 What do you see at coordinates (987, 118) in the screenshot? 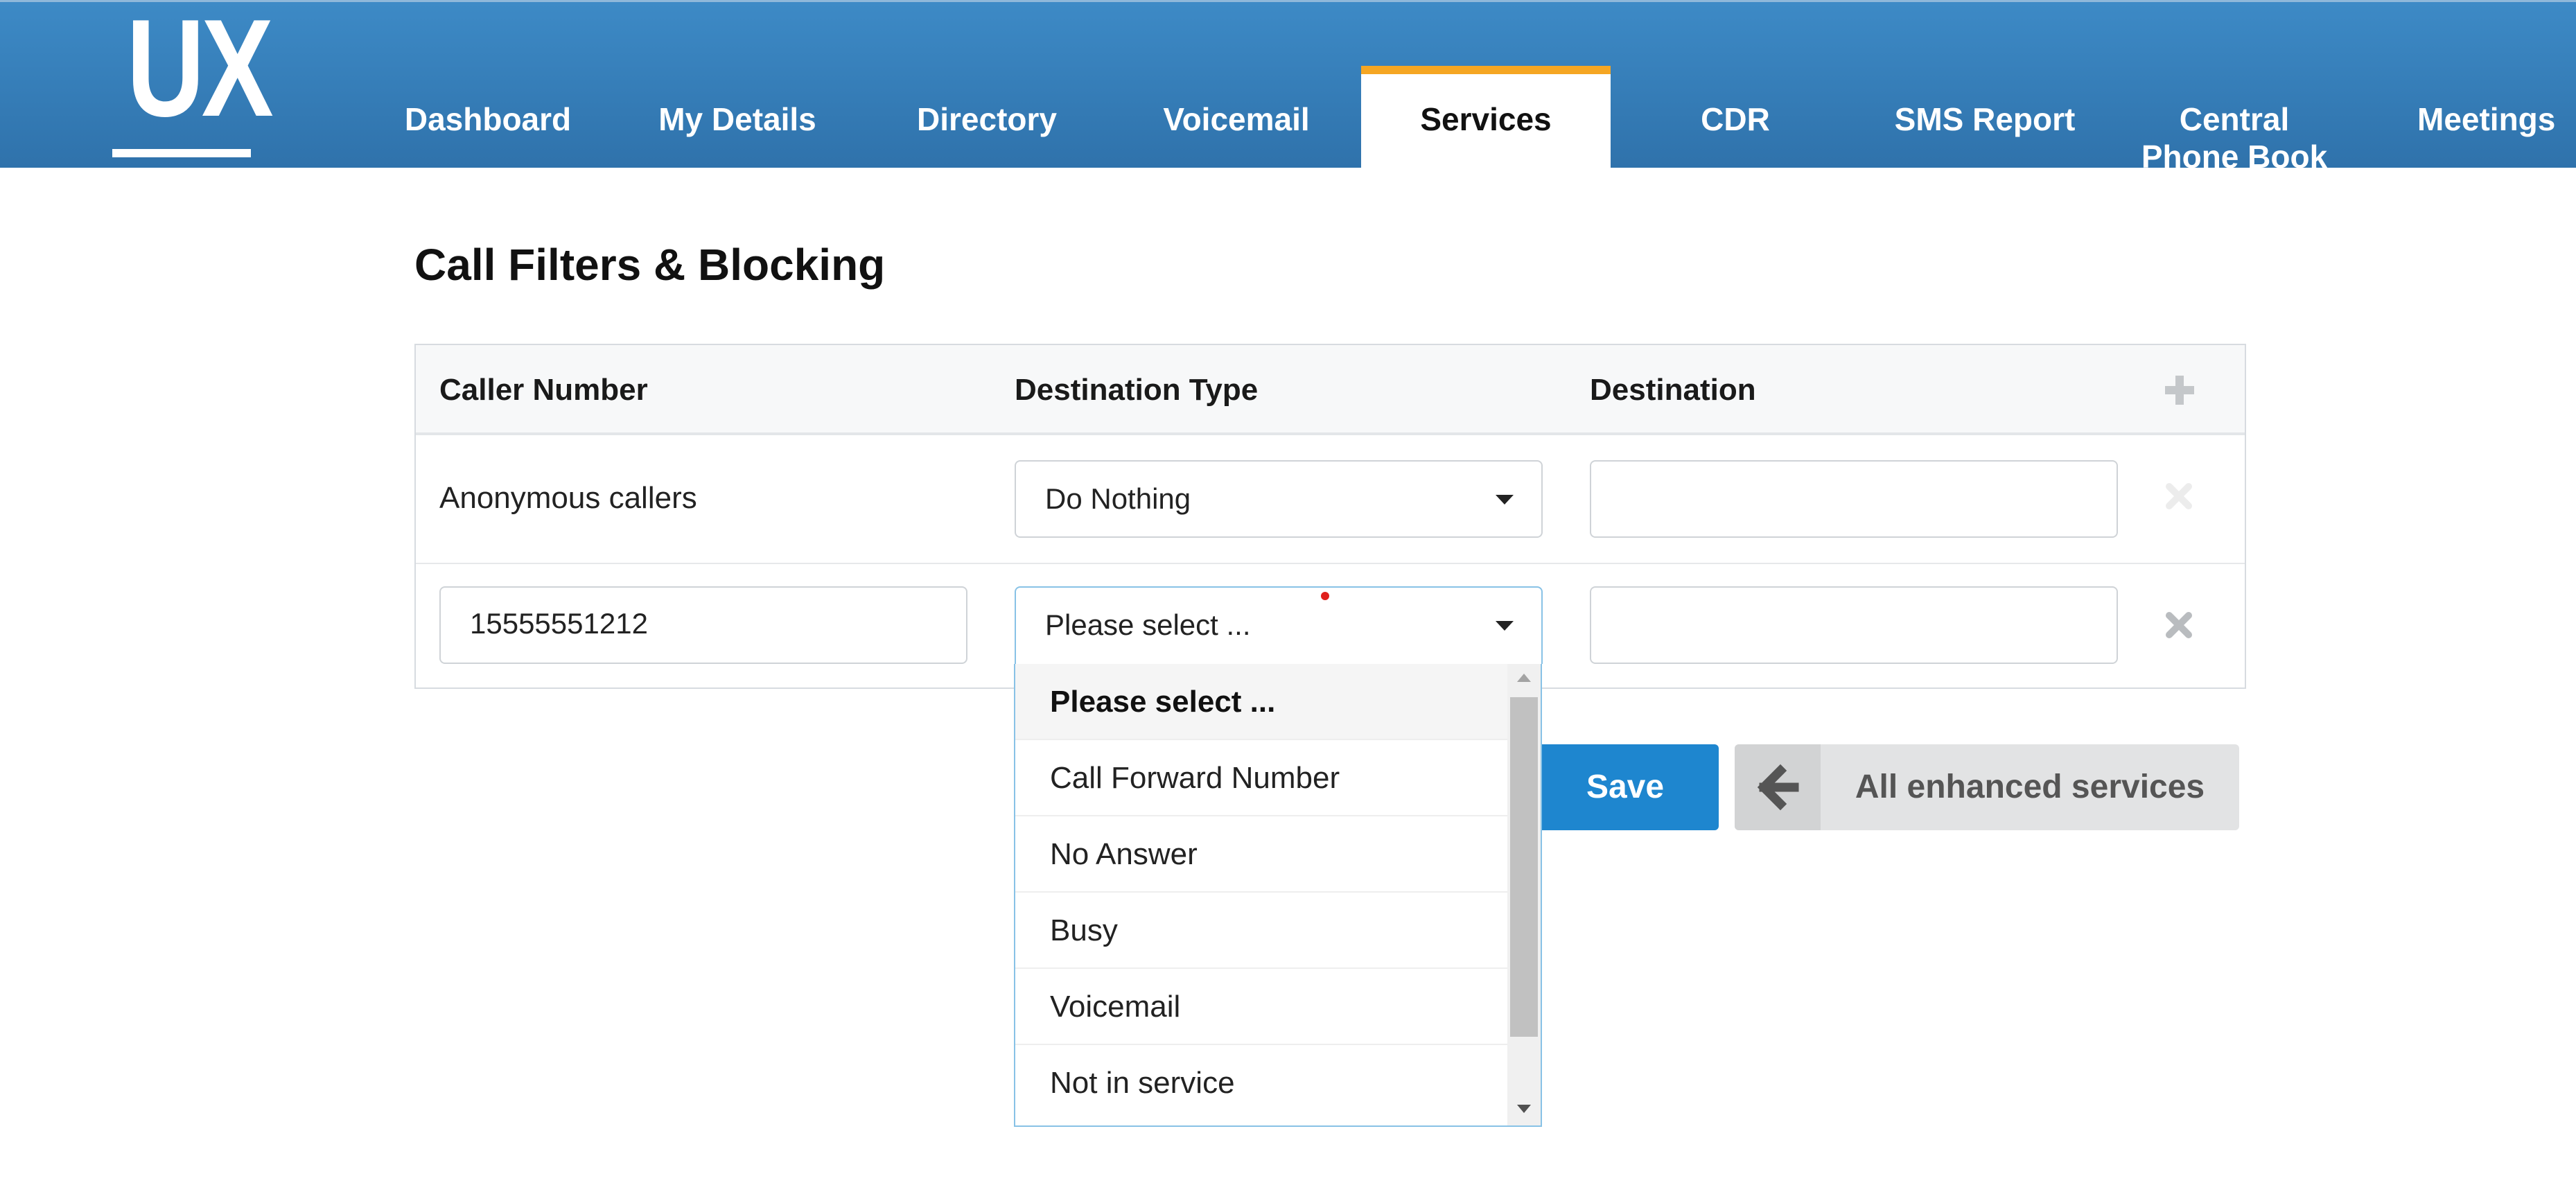
I see `nav-item-directory: Directory` at bounding box center [987, 118].